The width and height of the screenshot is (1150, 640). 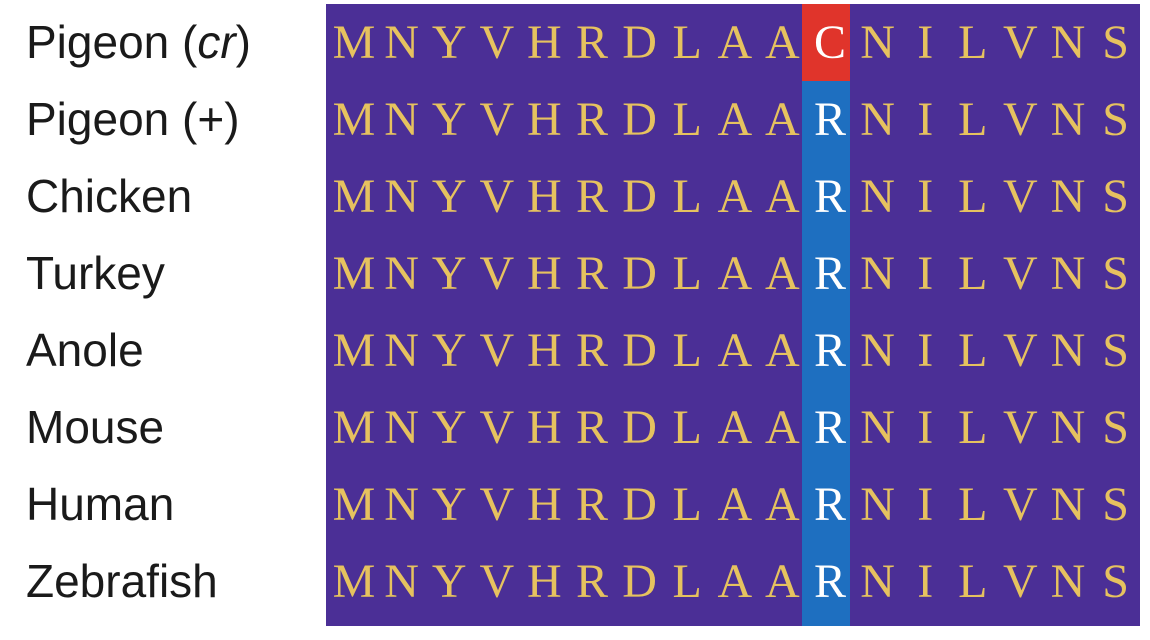 I want to click on sequence-row: MNYVHRDLAACNILVNS, so click(x=733, y=42).